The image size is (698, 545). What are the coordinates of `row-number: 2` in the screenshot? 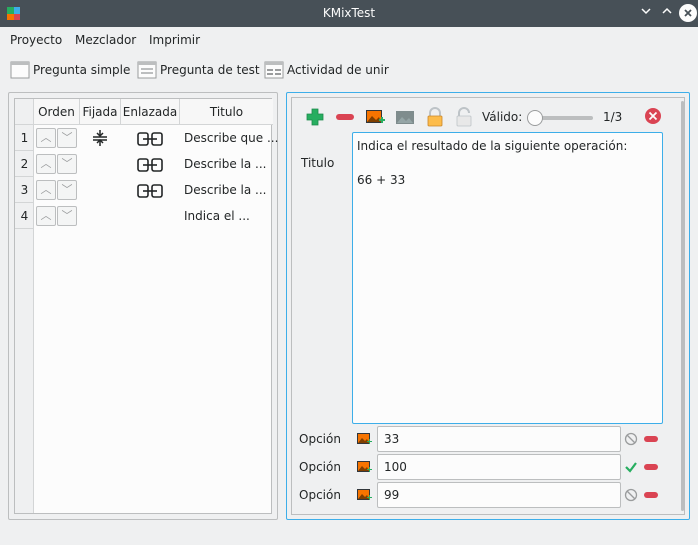 It's located at (24, 164).